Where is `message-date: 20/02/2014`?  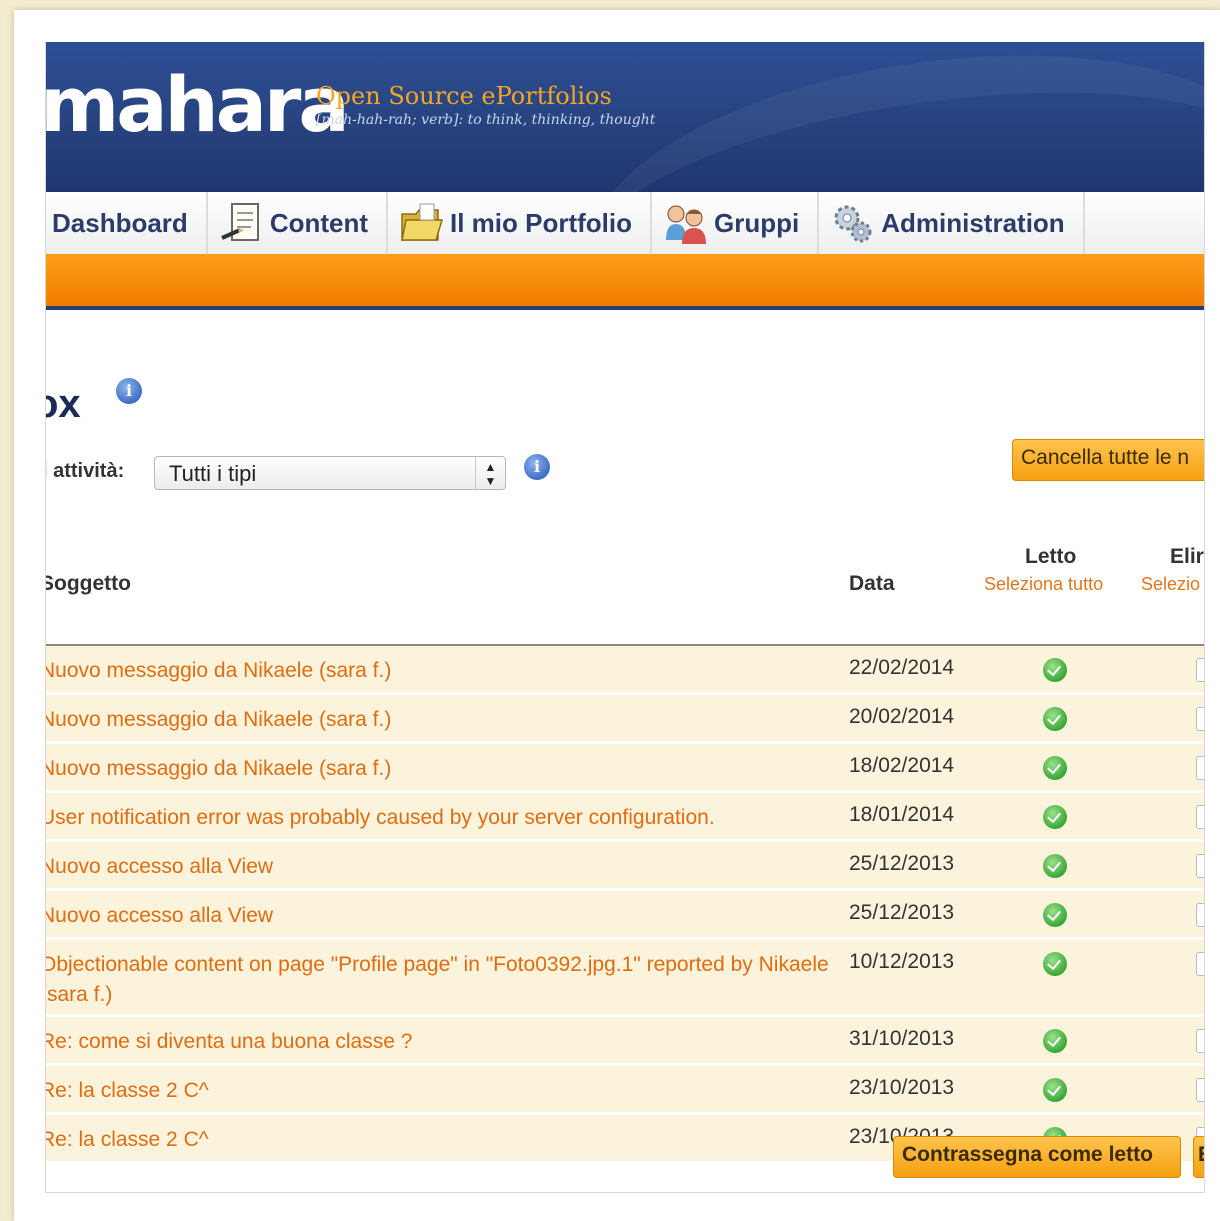 message-date: 20/02/2014 is located at coordinates (902, 716).